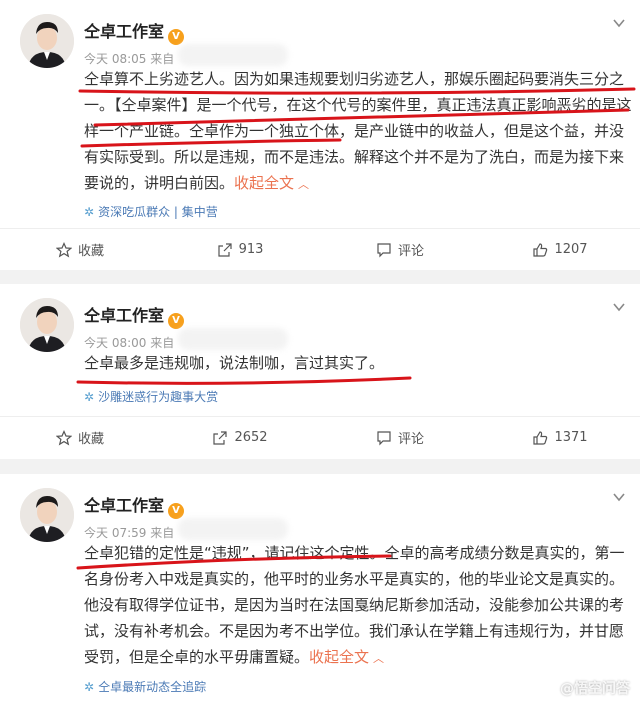  What do you see at coordinates (115, 59) in the screenshot?
I see `timestamp: 今天 08:05` at bounding box center [115, 59].